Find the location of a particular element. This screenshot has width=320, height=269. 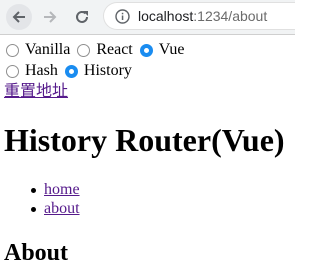

address-bar: localhost:1234/about is located at coordinates (199, 16).